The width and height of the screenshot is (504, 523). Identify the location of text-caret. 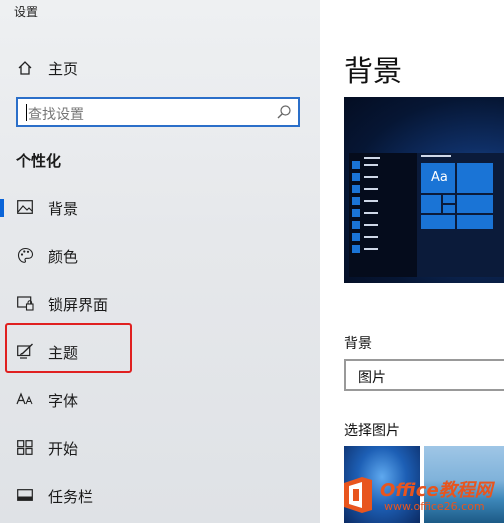
(26, 112).